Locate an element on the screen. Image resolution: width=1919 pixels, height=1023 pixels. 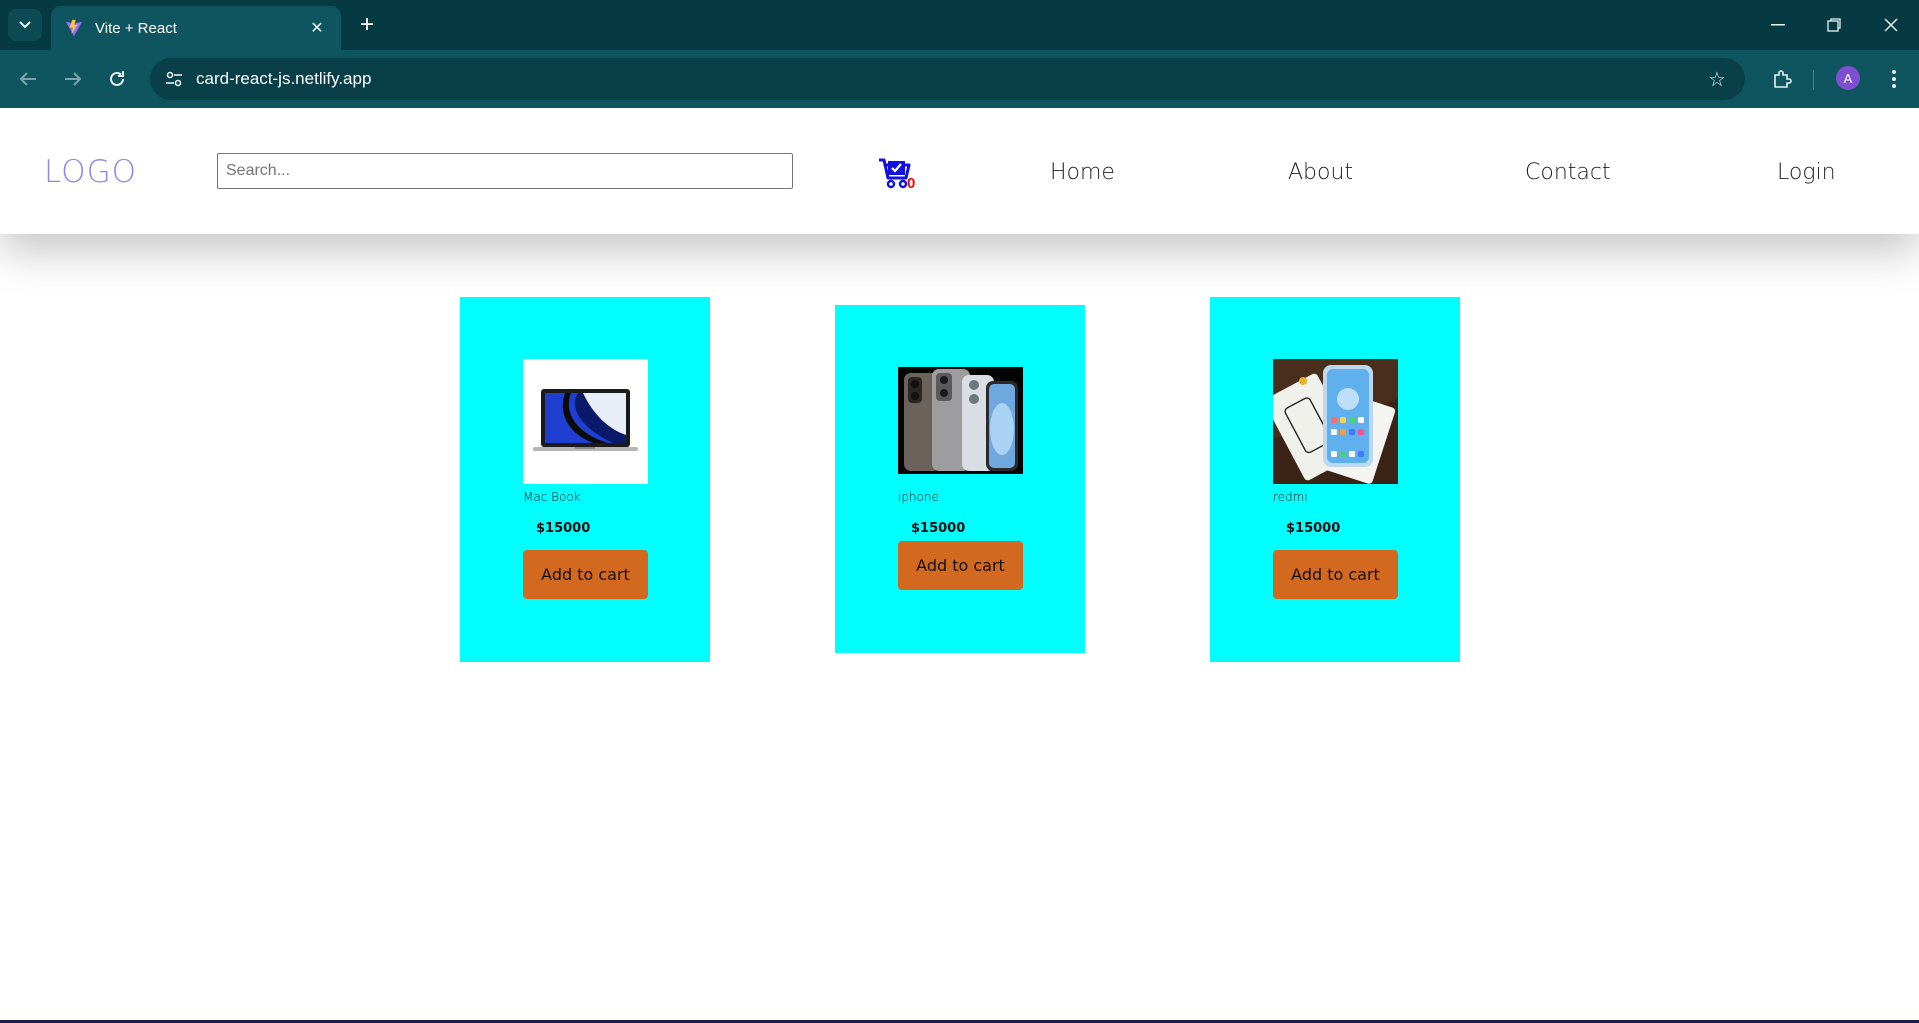
restore-icon is located at coordinates (1834, 25).